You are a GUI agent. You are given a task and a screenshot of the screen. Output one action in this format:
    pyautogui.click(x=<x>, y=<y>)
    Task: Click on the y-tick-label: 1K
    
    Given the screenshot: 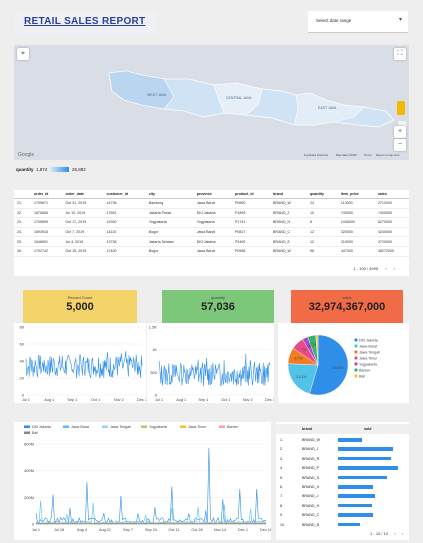 What is the action you would take?
    pyautogui.click(x=154, y=349)
    